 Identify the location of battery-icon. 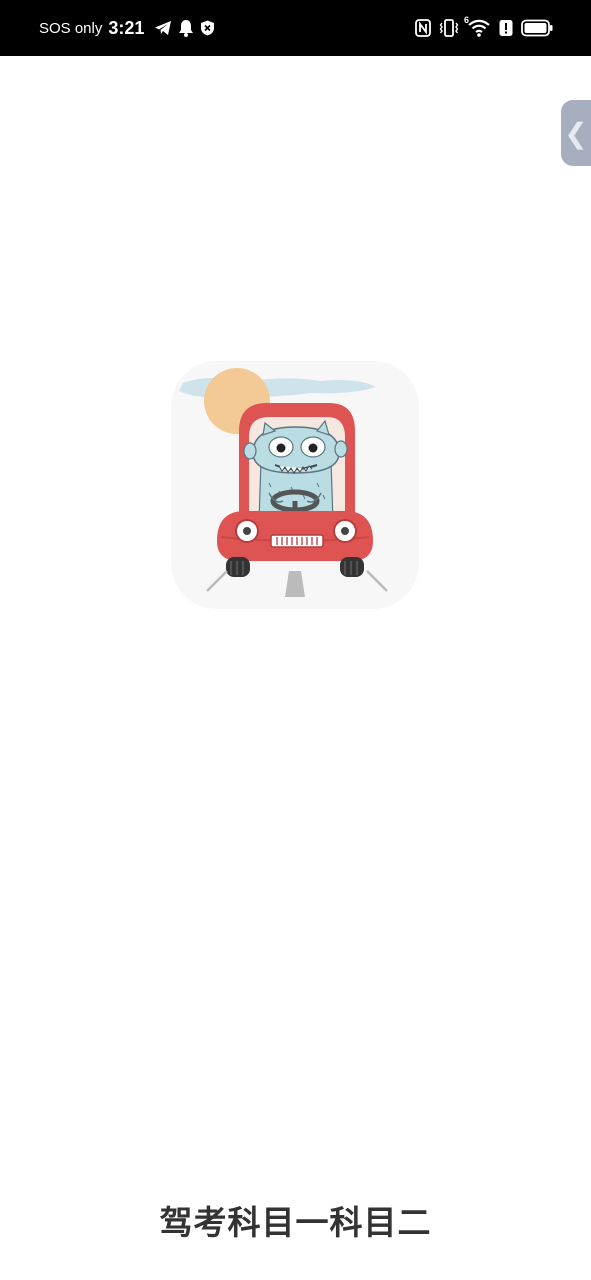
(537, 28).